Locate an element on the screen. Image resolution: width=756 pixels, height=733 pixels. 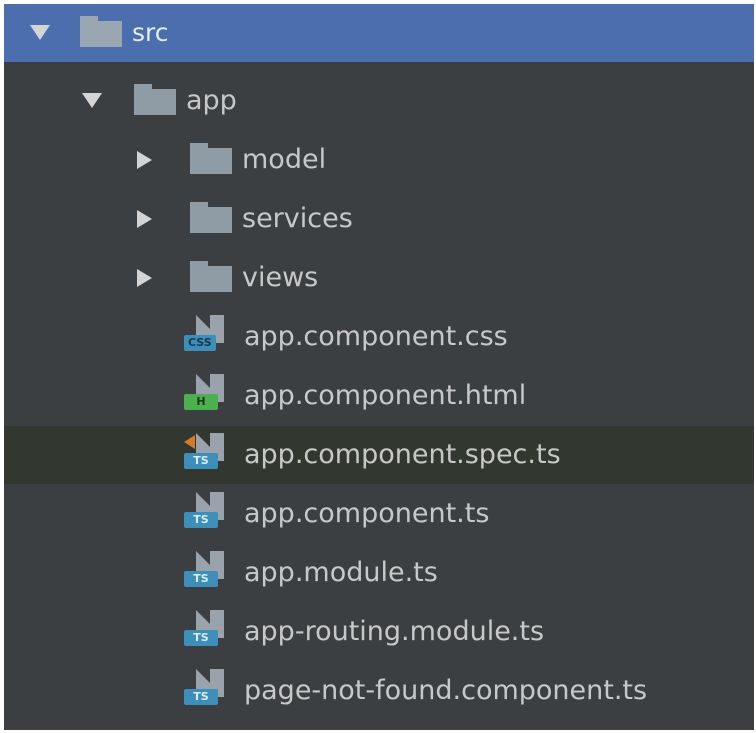
test-ts-file-icon: TS is located at coordinates (207, 454).